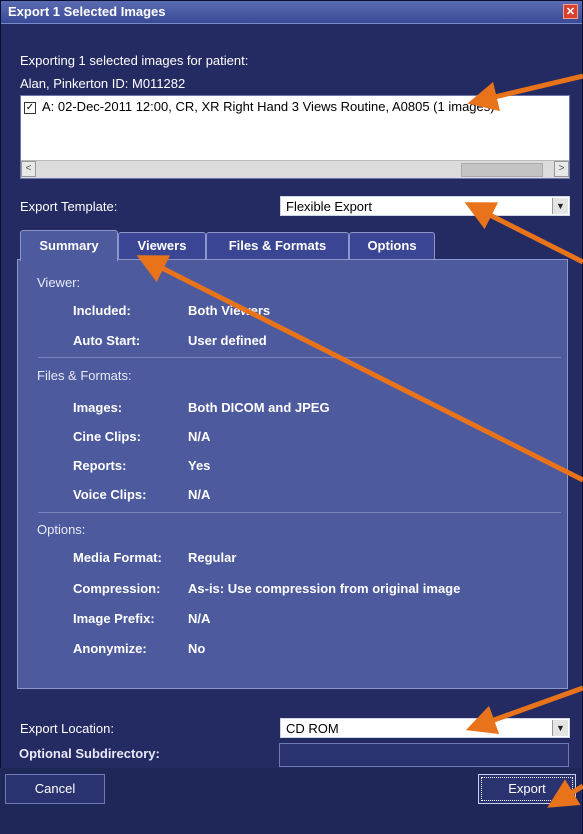  Describe the element at coordinates (199, 465) in the screenshot. I see `reports-value: Yes` at that location.